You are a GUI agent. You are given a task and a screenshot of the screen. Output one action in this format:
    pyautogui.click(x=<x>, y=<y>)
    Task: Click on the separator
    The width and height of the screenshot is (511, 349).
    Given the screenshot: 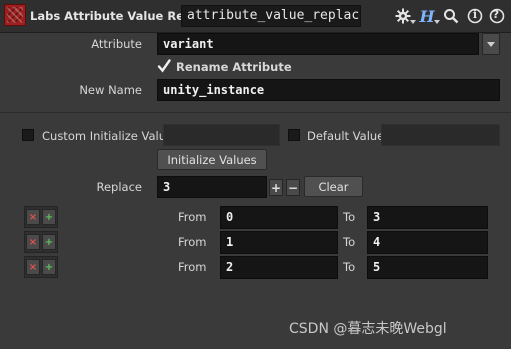 What is the action you would take?
    pyautogui.click(x=255, y=112)
    